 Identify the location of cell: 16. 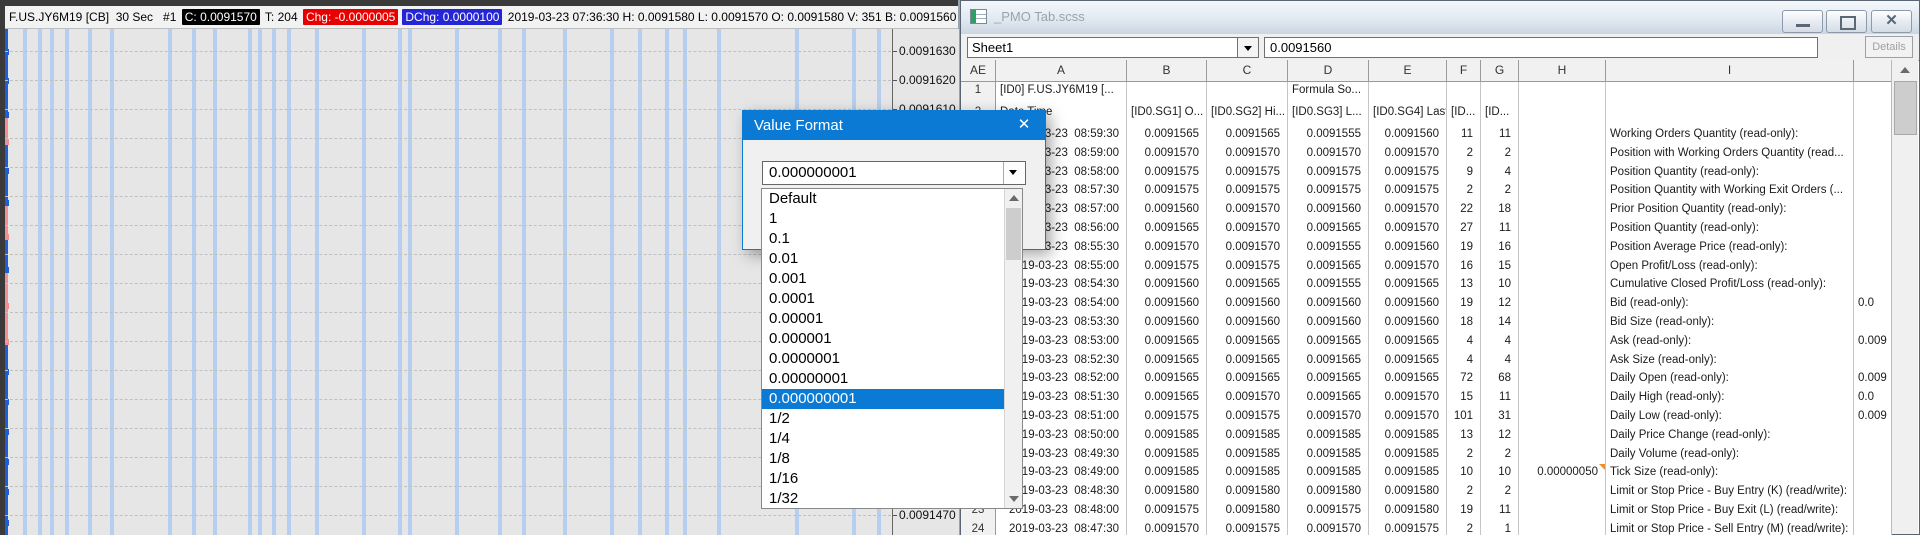
(1464, 267).